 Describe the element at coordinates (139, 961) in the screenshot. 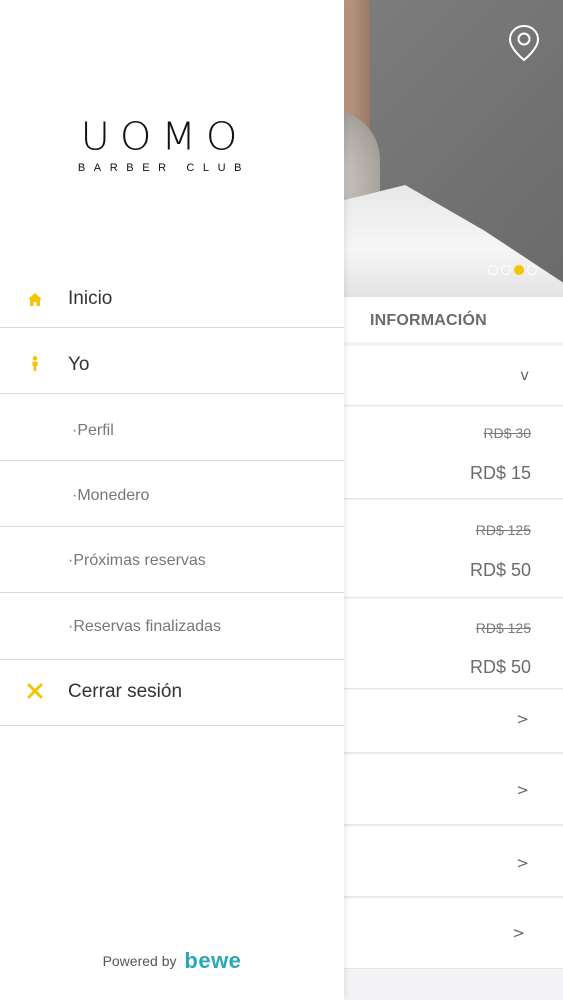

I see `powered-by-text: Powered by` at that location.